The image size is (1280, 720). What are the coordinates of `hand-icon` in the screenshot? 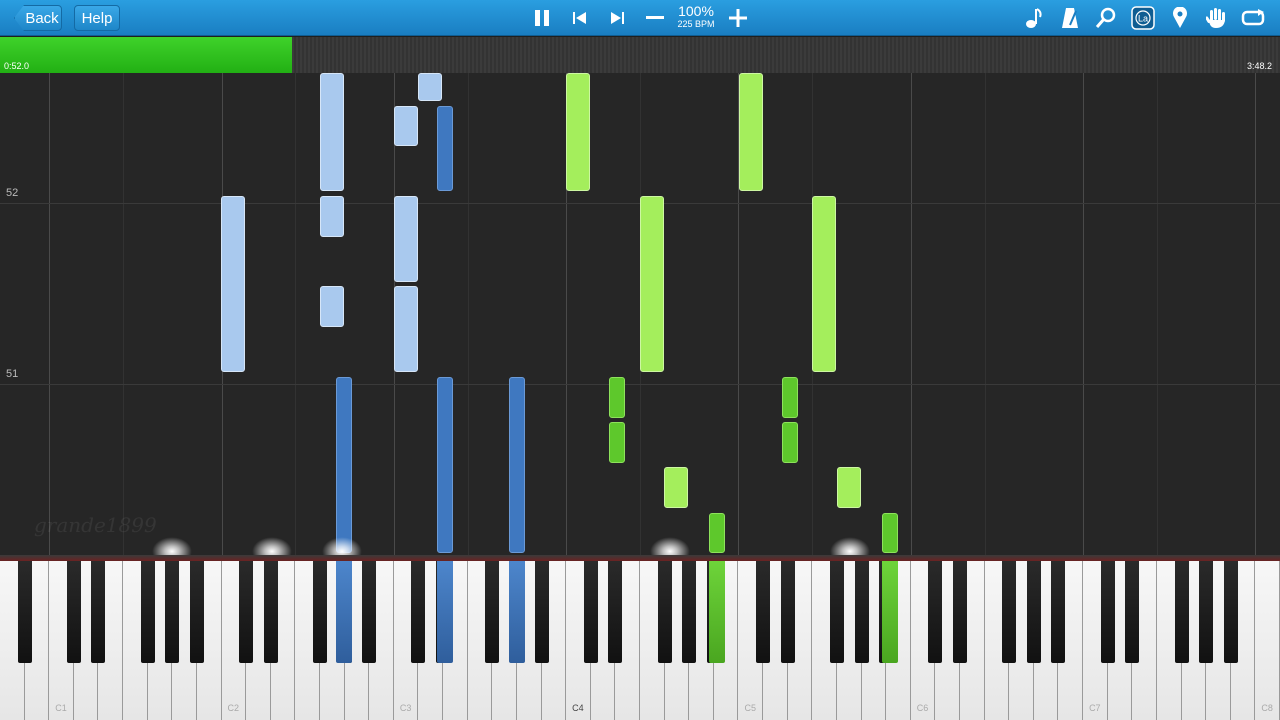 It's located at (1216, 18).